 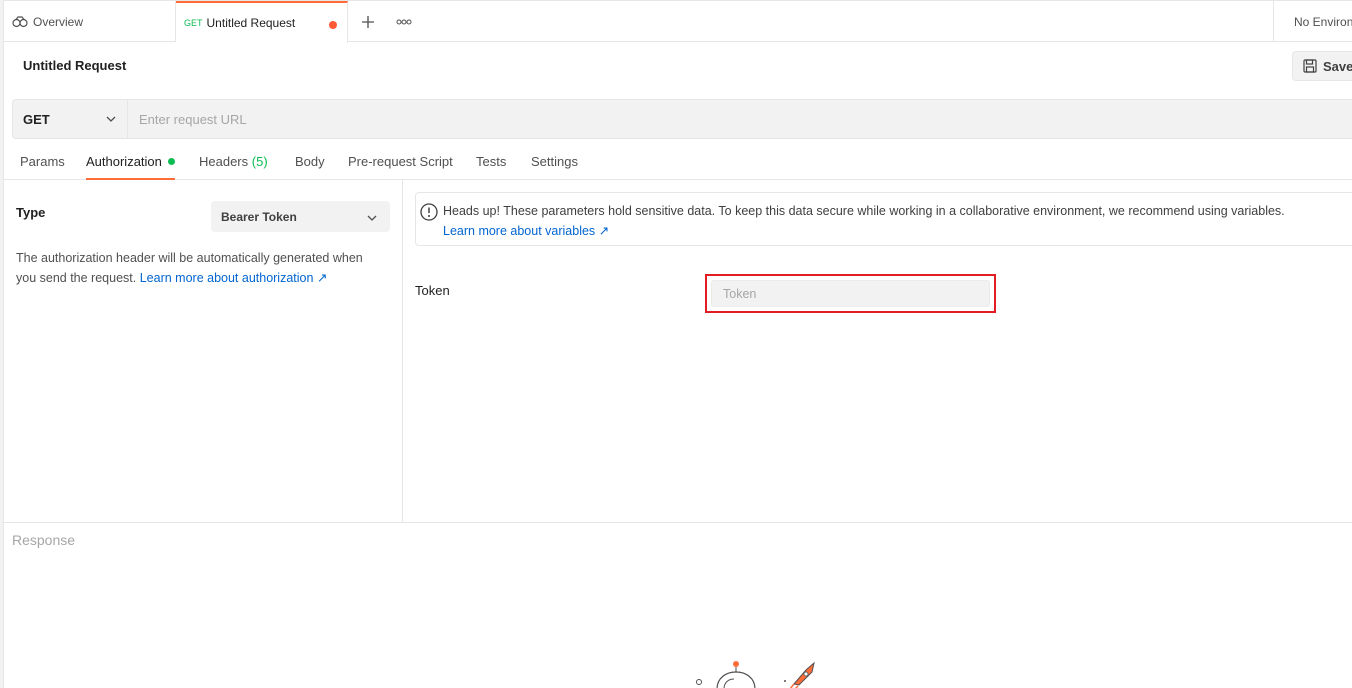 What do you see at coordinates (44, 540) in the screenshot?
I see `response-label: Response` at bounding box center [44, 540].